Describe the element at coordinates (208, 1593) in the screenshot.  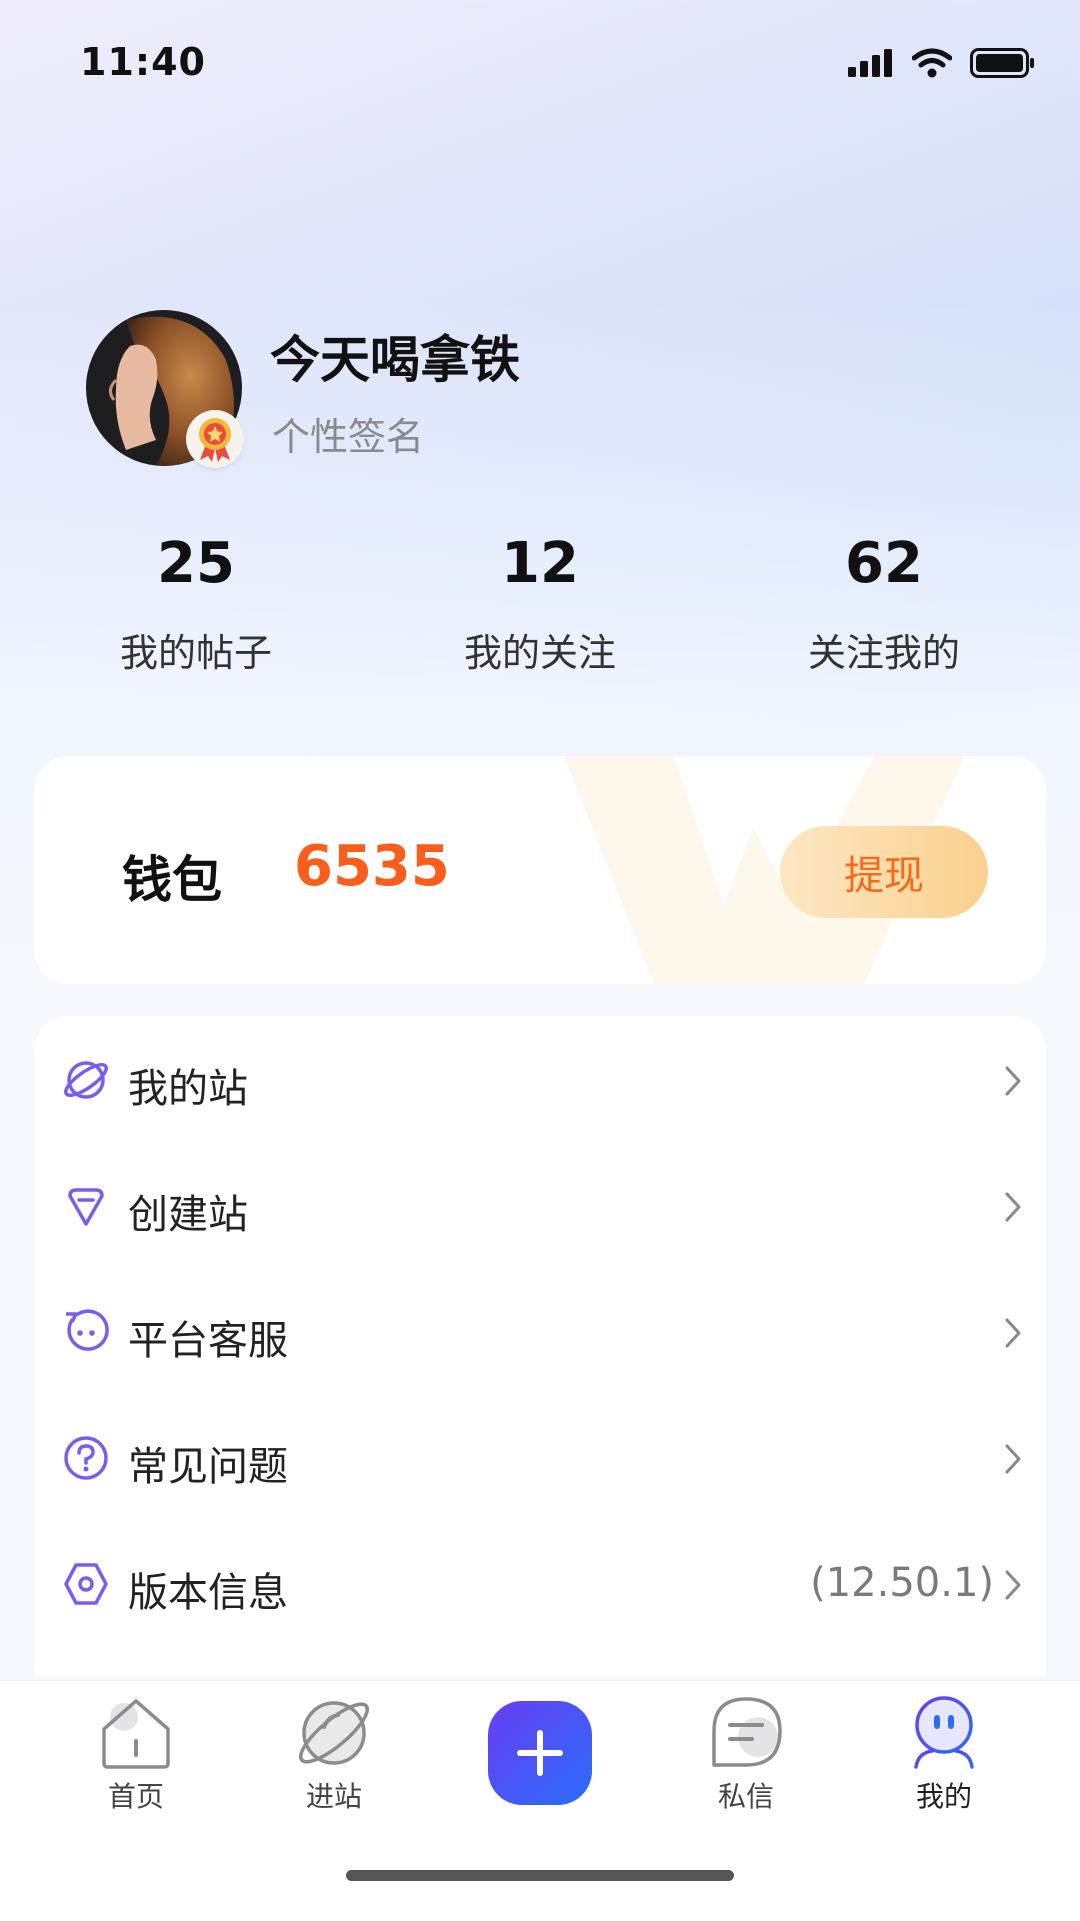
I see `menu-label: 版本信息` at that location.